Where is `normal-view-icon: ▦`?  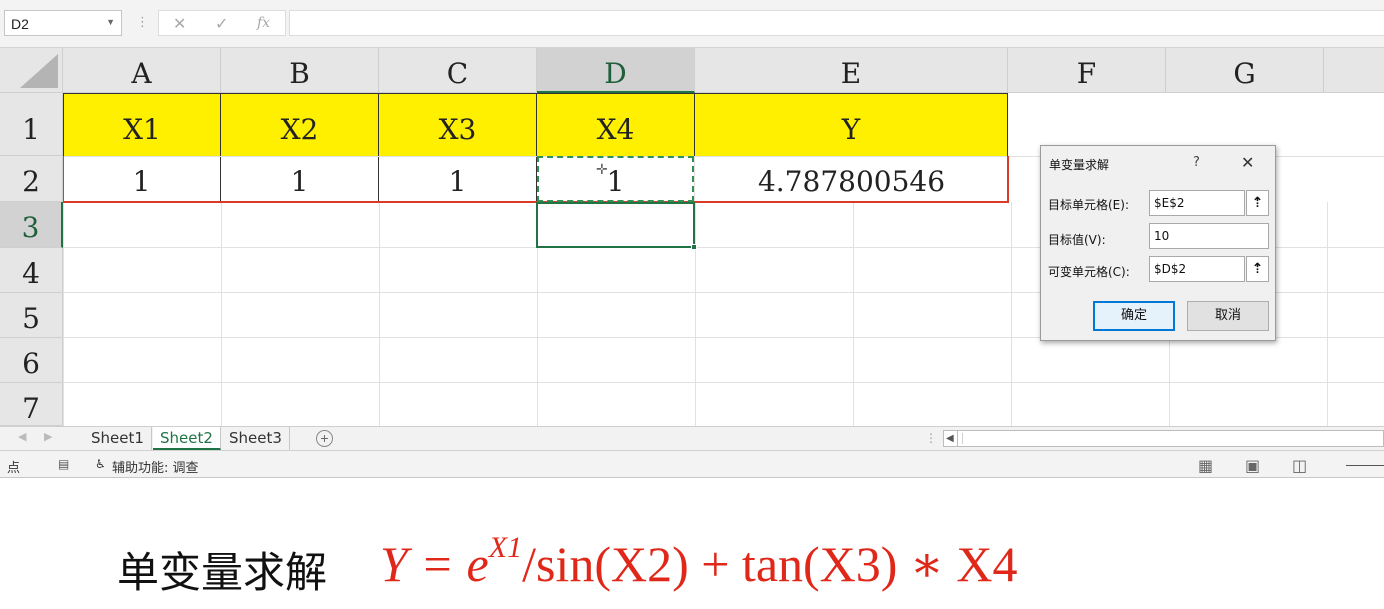 normal-view-icon: ▦ is located at coordinates (1205, 465).